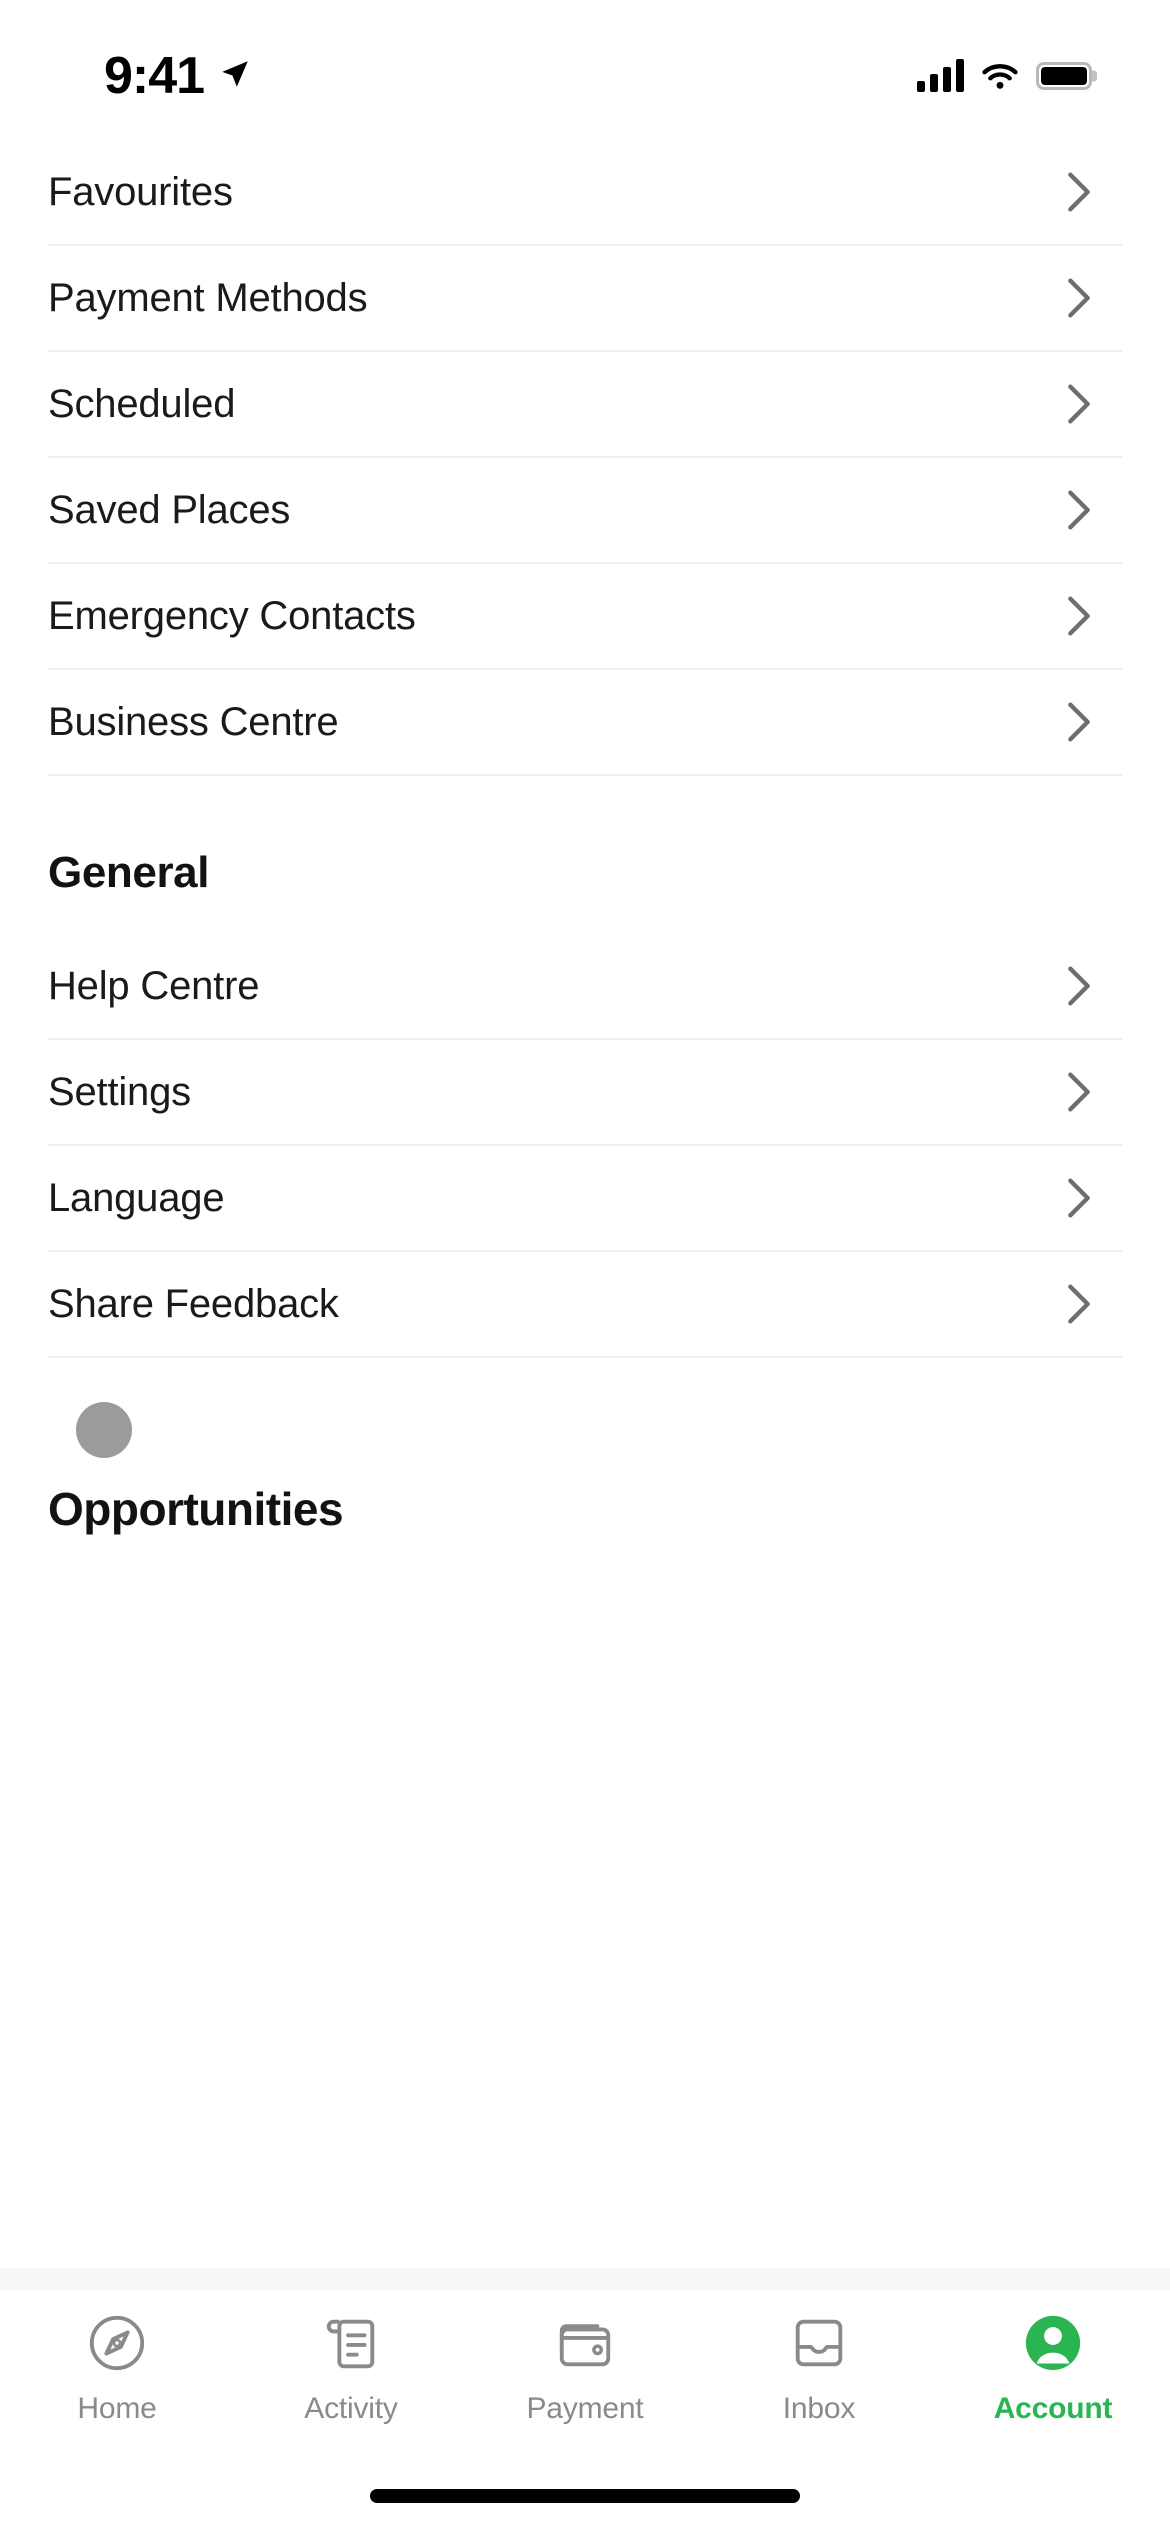 The width and height of the screenshot is (1170, 2532). I want to click on menu-row-share-feedback: Share Feedback, so click(585, 1304).